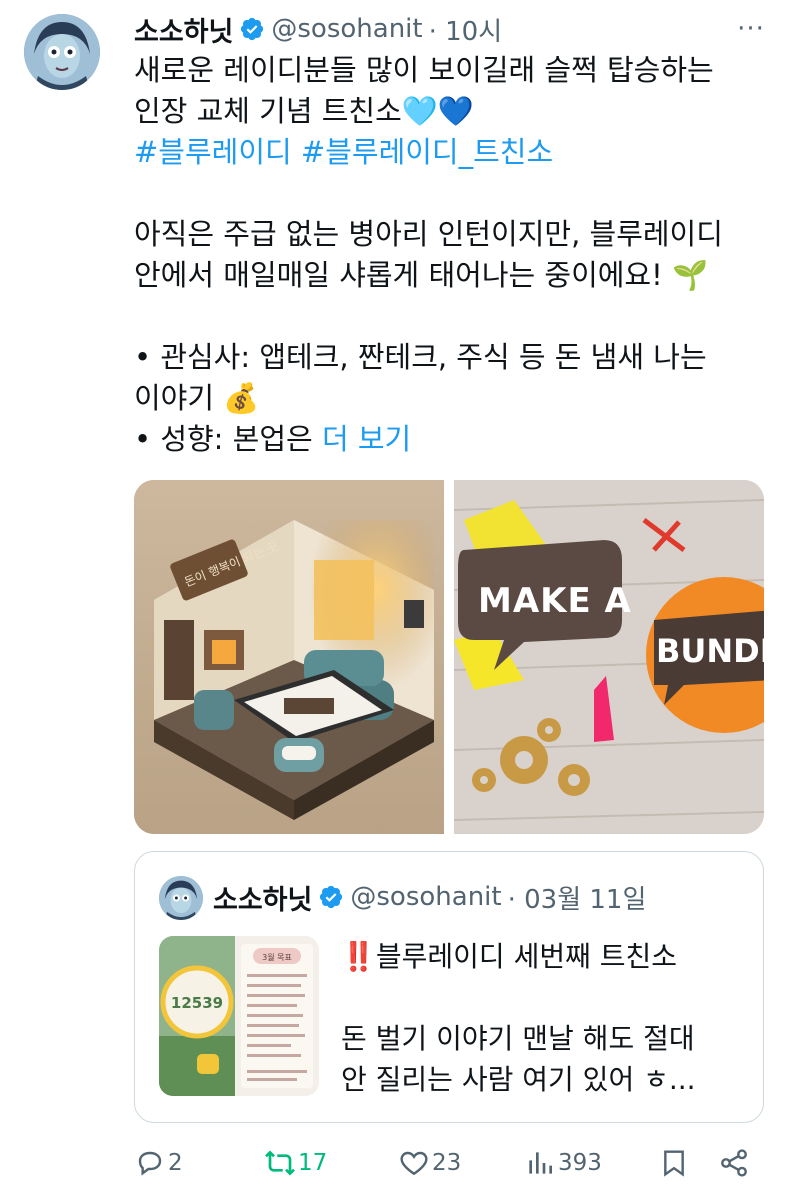 This screenshot has height=1200, width=790. What do you see at coordinates (609, 657) in the screenshot?
I see `media-image-bundle: MAKE A BUNDLE` at bounding box center [609, 657].